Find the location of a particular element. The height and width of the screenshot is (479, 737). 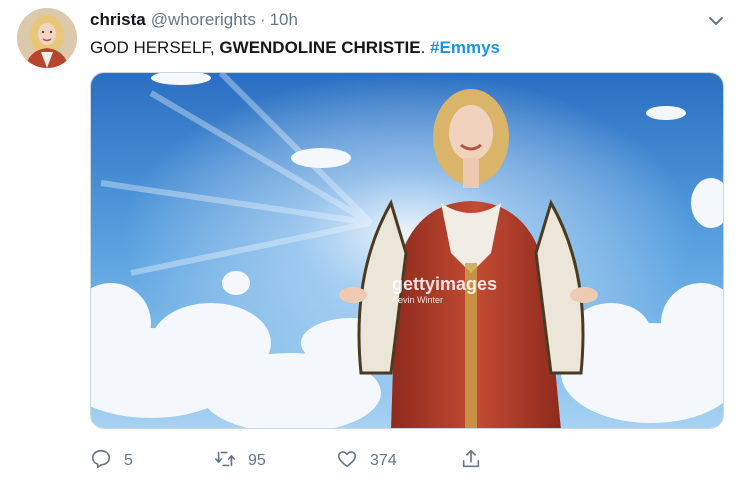

share-icon is located at coordinates (471, 461).